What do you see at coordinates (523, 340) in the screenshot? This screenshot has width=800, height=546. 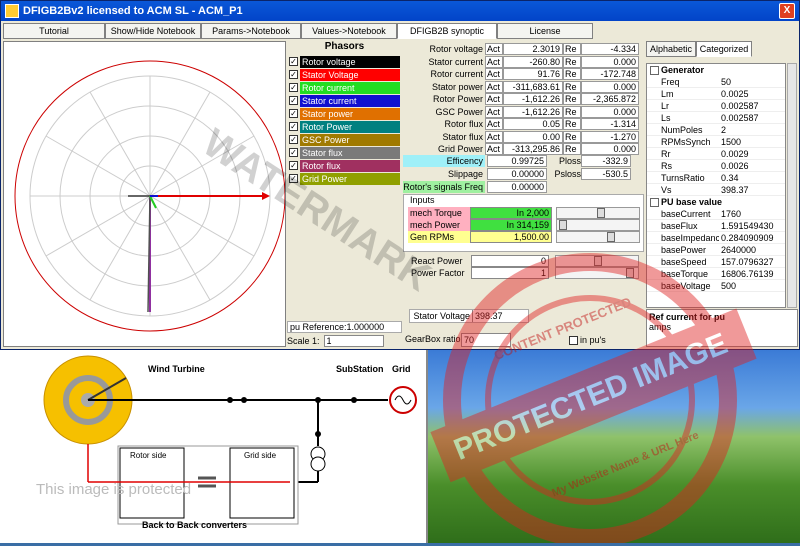 I see `gearbox-row: GearBox ratio 70 in pu's` at bounding box center [523, 340].